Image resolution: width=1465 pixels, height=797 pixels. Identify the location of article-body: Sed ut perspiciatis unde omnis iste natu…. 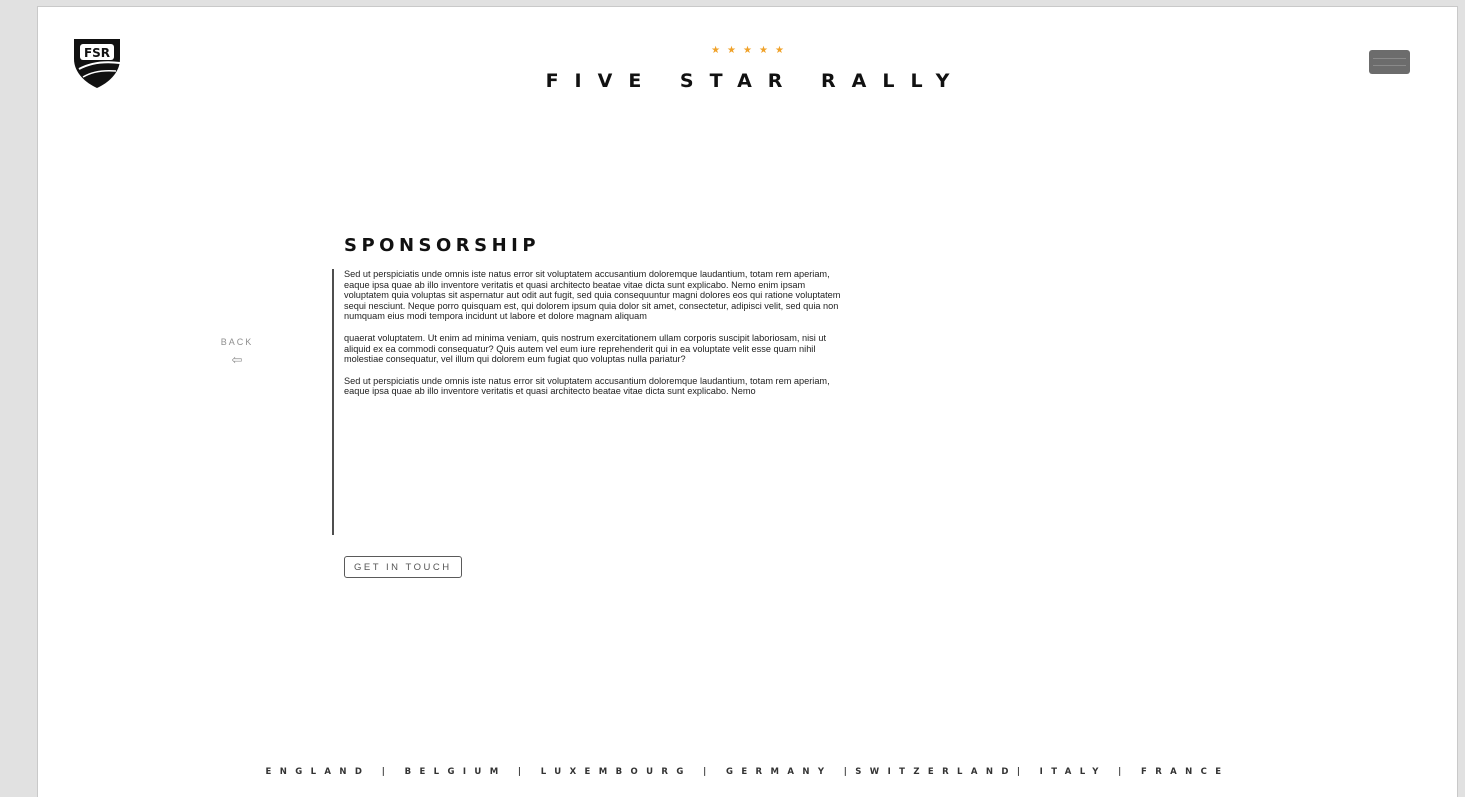
(592, 402).